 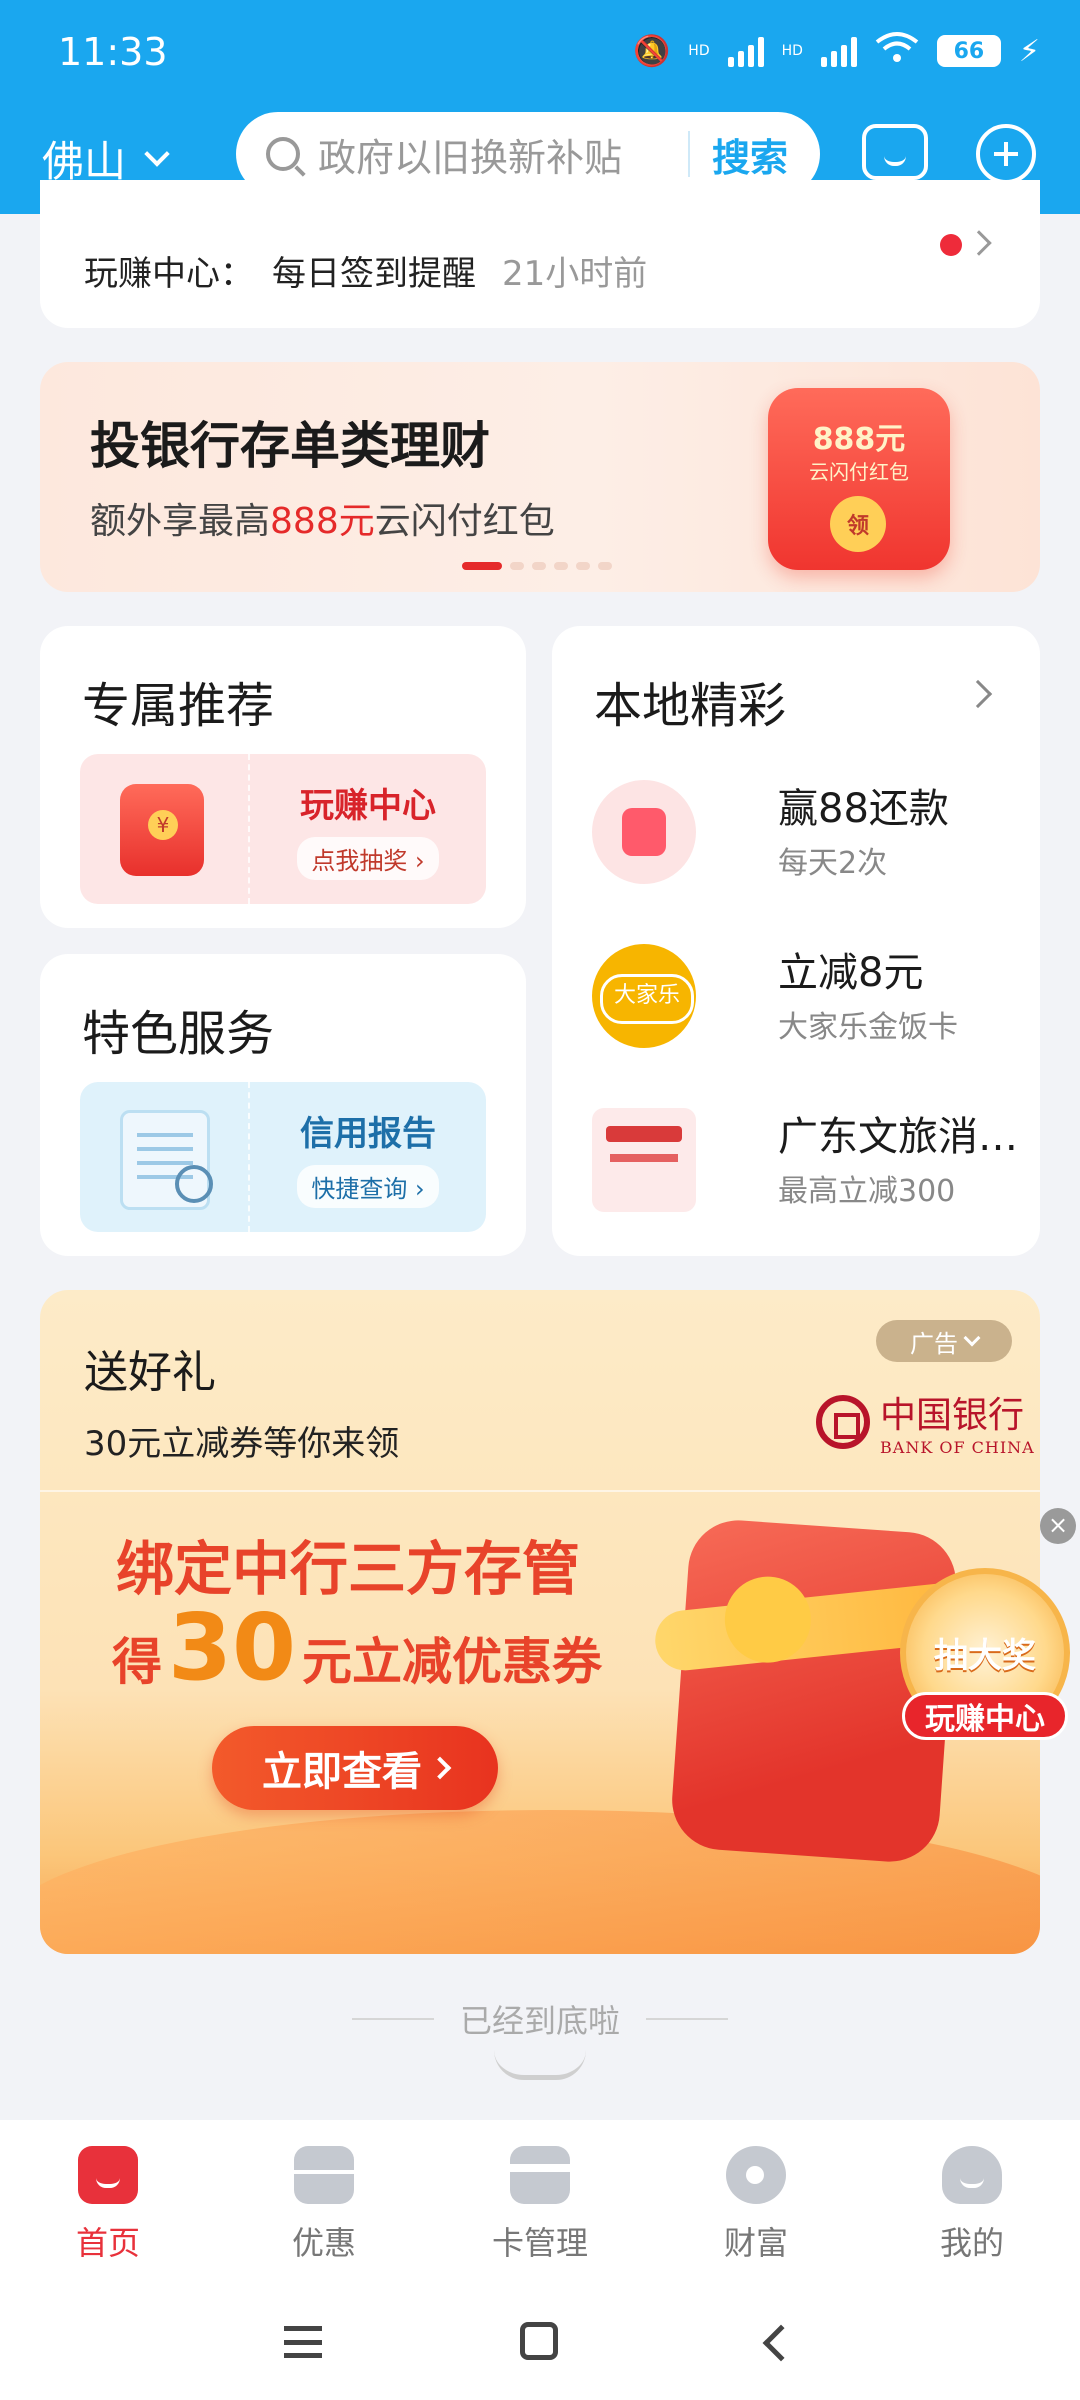 What do you see at coordinates (859, 439) in the screenshot?
I see `red-packet-amount: 888元` at bounding box center [859, 439].